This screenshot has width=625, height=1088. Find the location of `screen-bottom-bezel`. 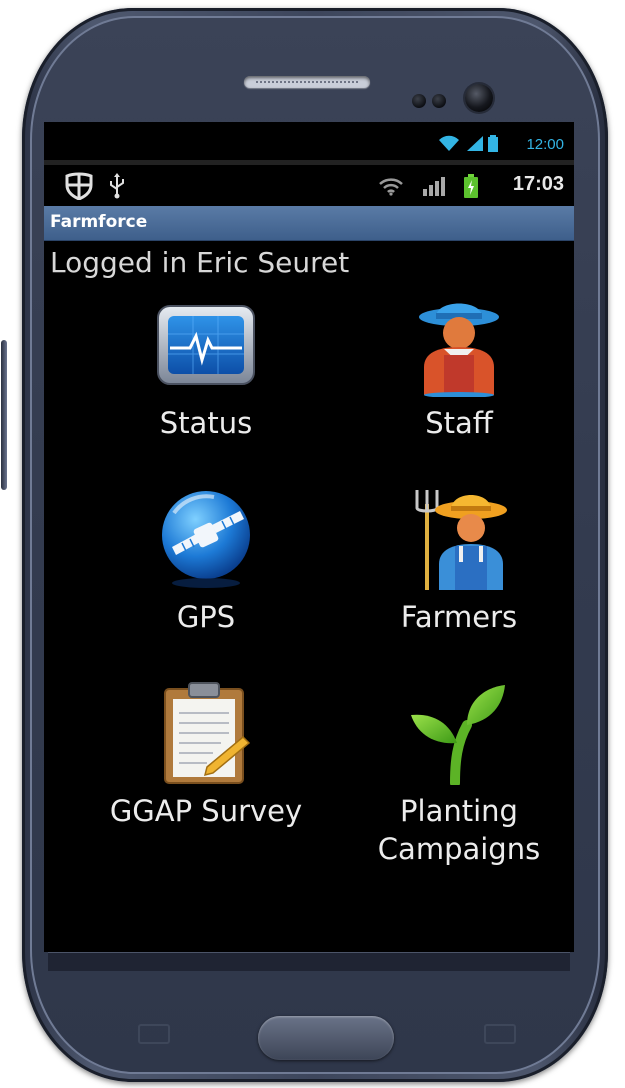

screen-bottom-bezel is located at coordinates (309, 961).